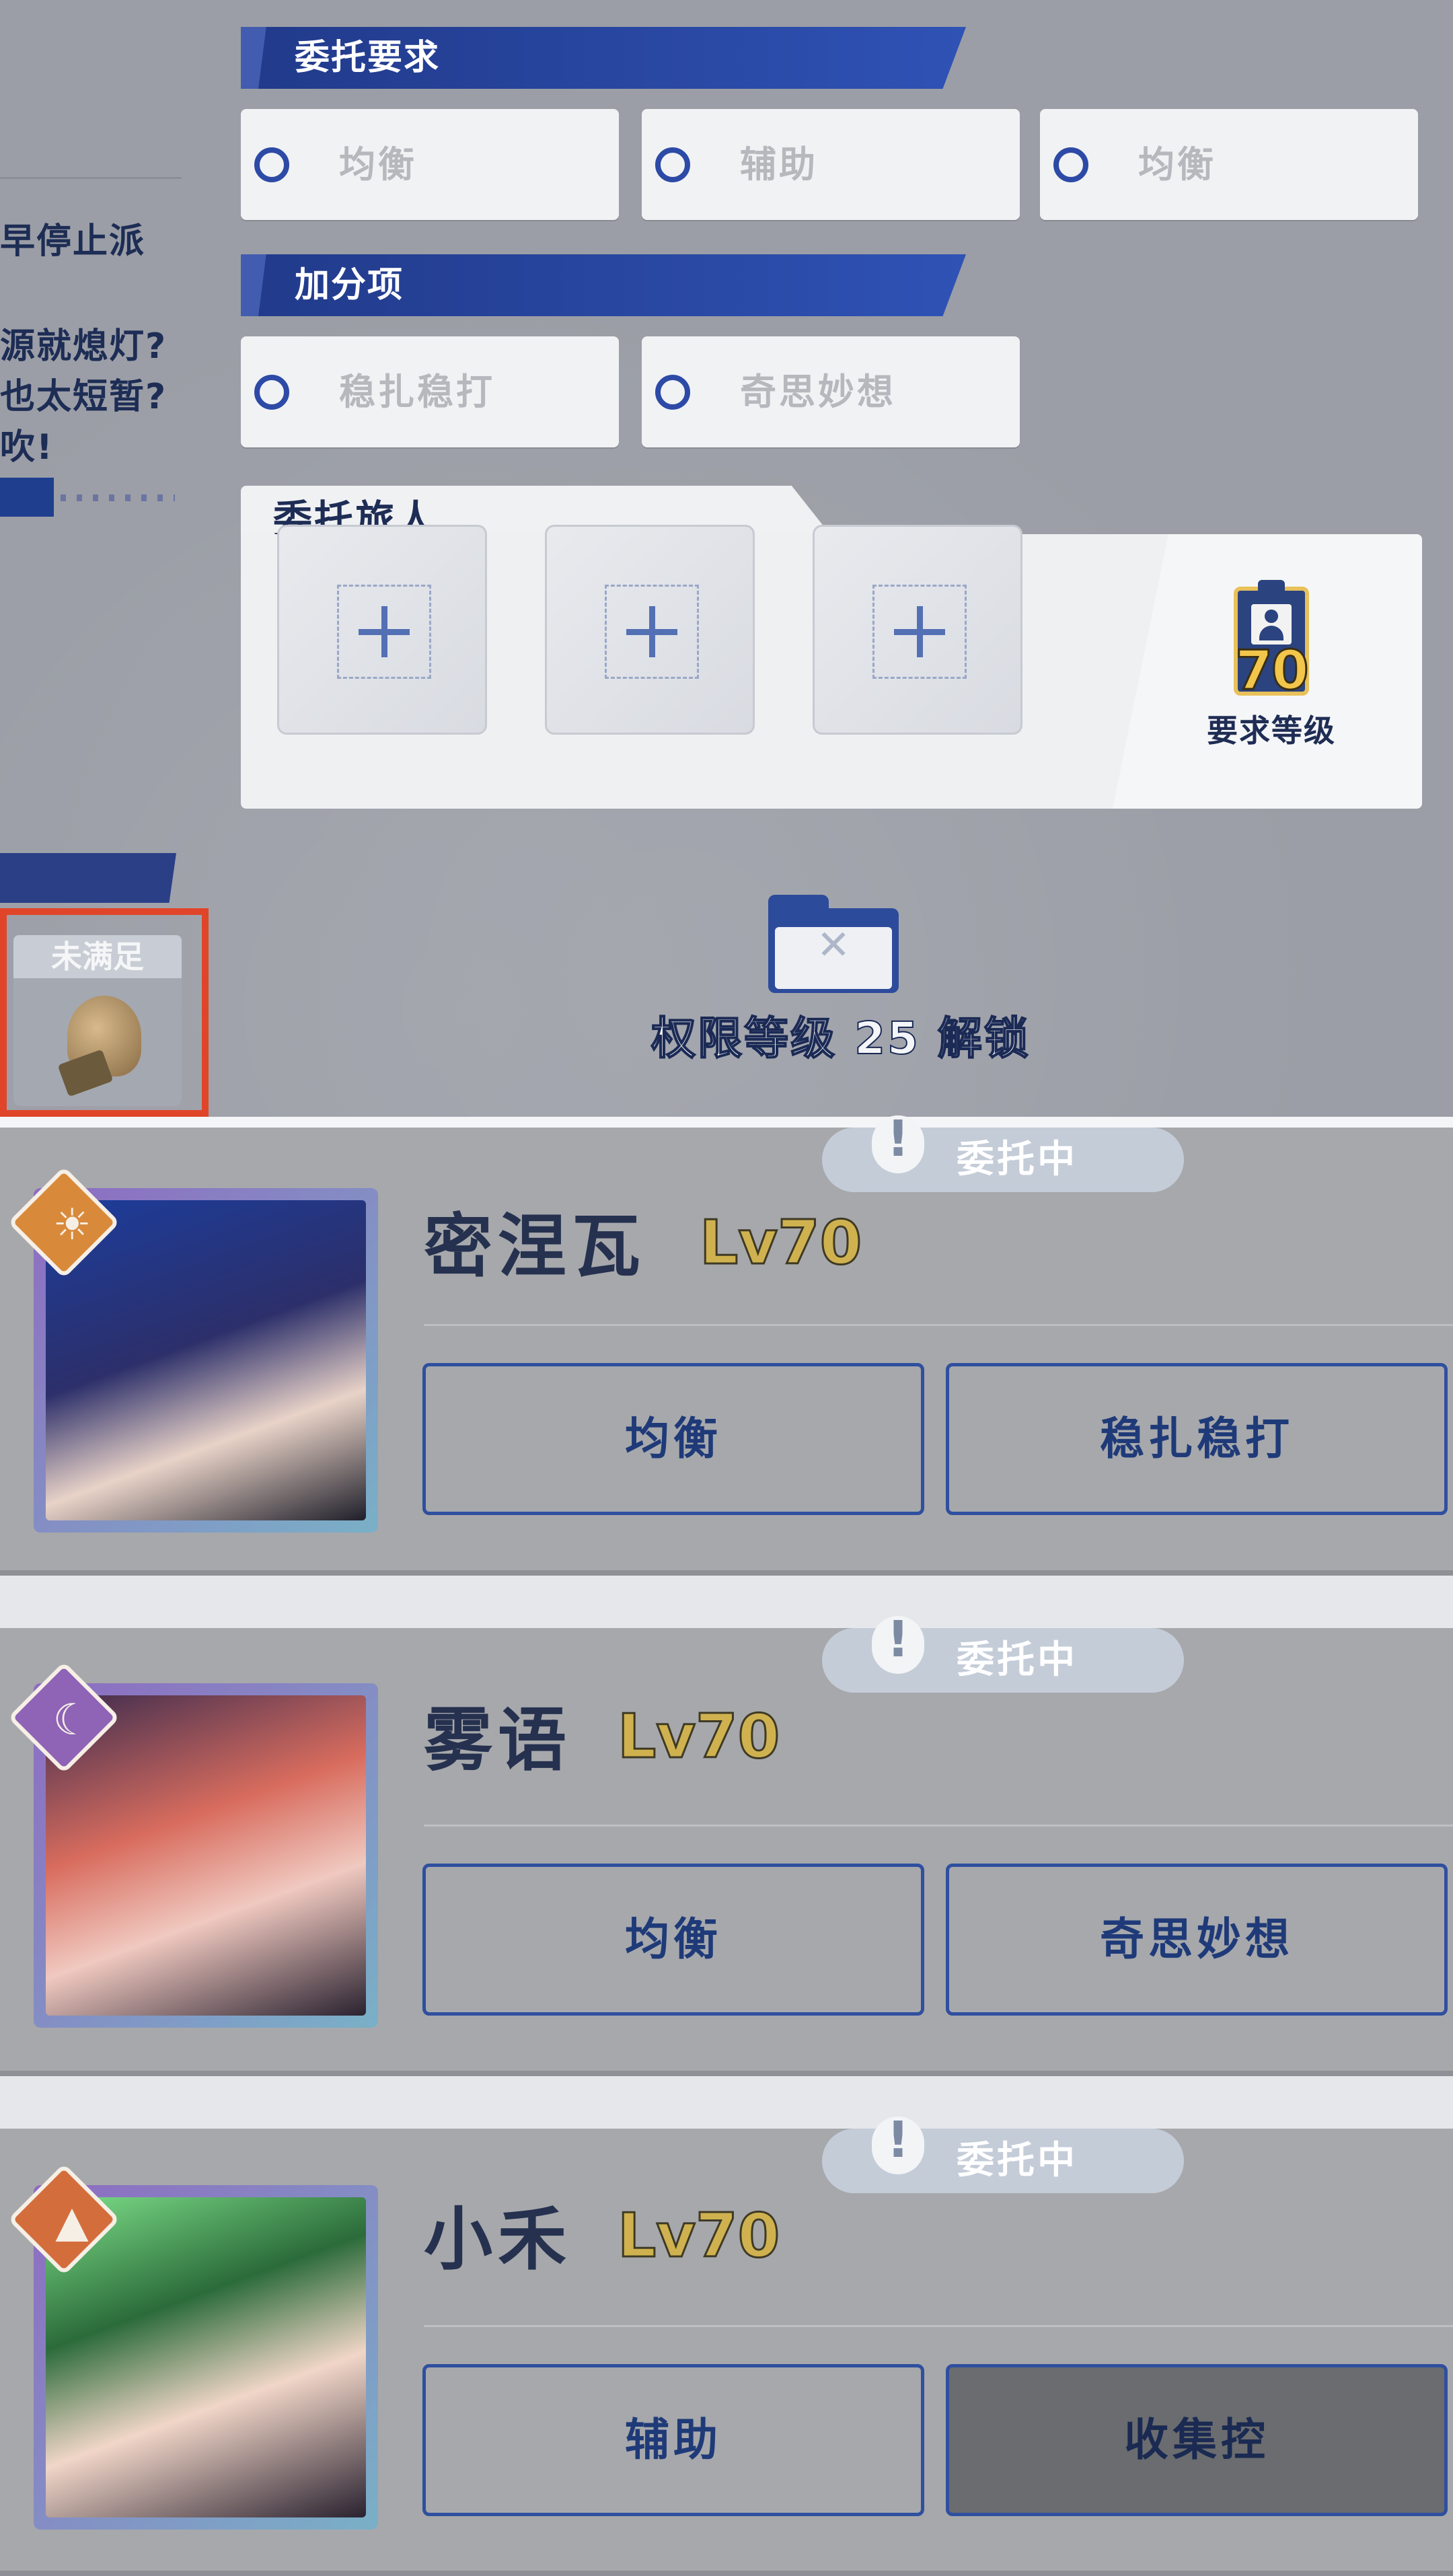 This screenshot has width=1453, height=2576. What do you see at coordinates (27, 447) in the screenshot?
I see `left-text-line-4: 吹!` at bounding box center [27, 447].